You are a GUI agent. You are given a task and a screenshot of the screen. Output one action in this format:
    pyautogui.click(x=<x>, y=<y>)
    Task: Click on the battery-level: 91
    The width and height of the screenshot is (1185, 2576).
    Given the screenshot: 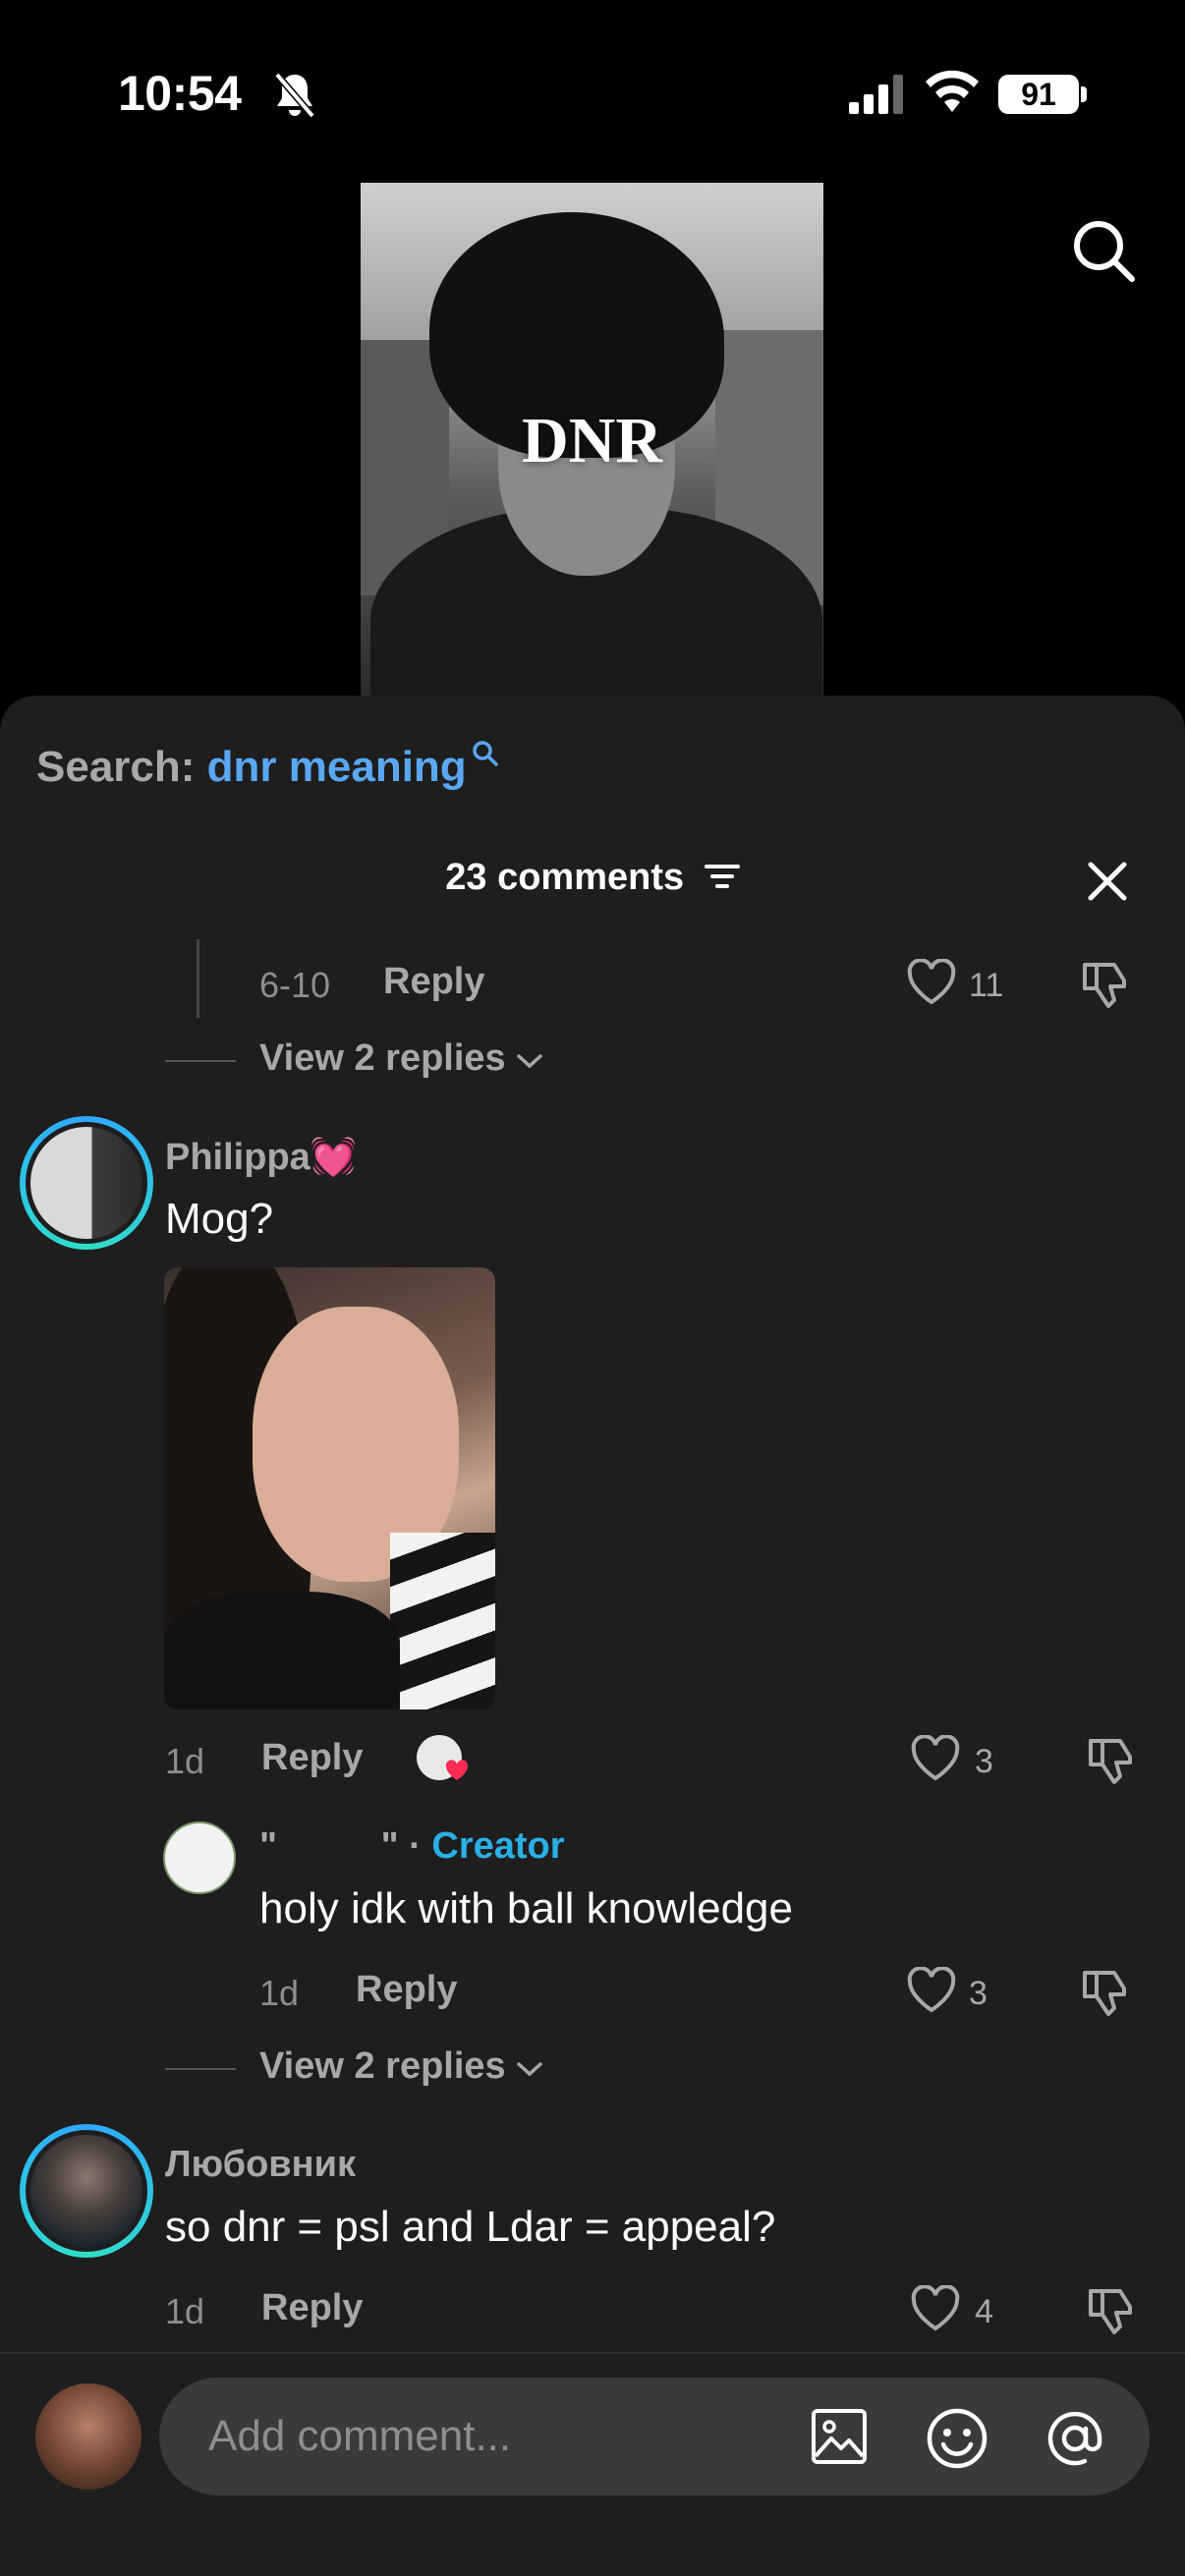 What is the action you would take?
    pyautogui.click(x=1038, y=94)
    